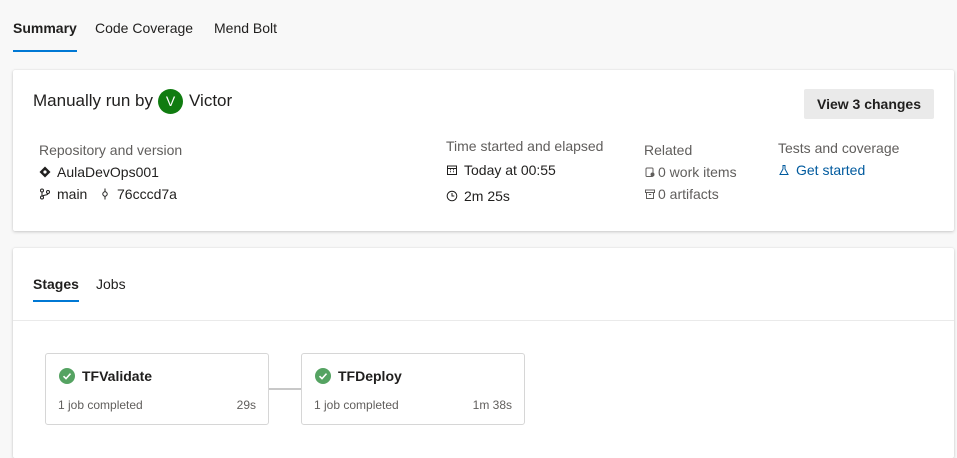  What do you see at coordinates (144, 28) in the screenshot?
I see `tab-code-coverage: Code Coverage` at bounding box center [144, 28].